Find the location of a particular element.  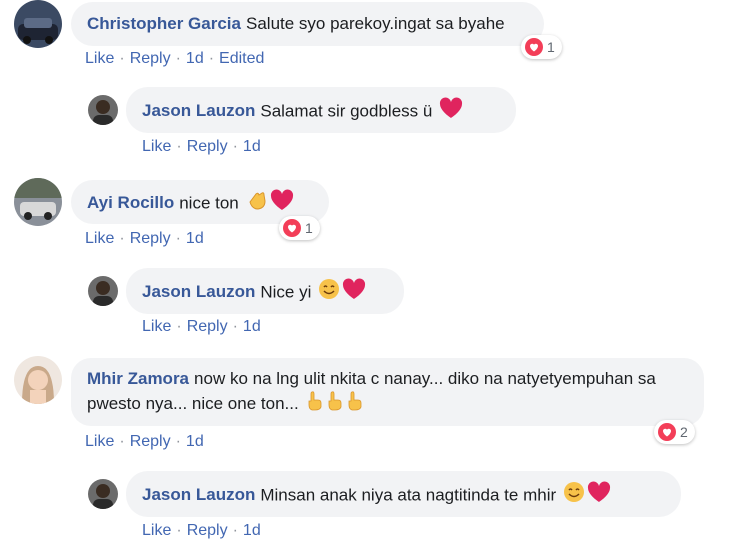

reaction-count: 2 is located at coordinates (684, 432).